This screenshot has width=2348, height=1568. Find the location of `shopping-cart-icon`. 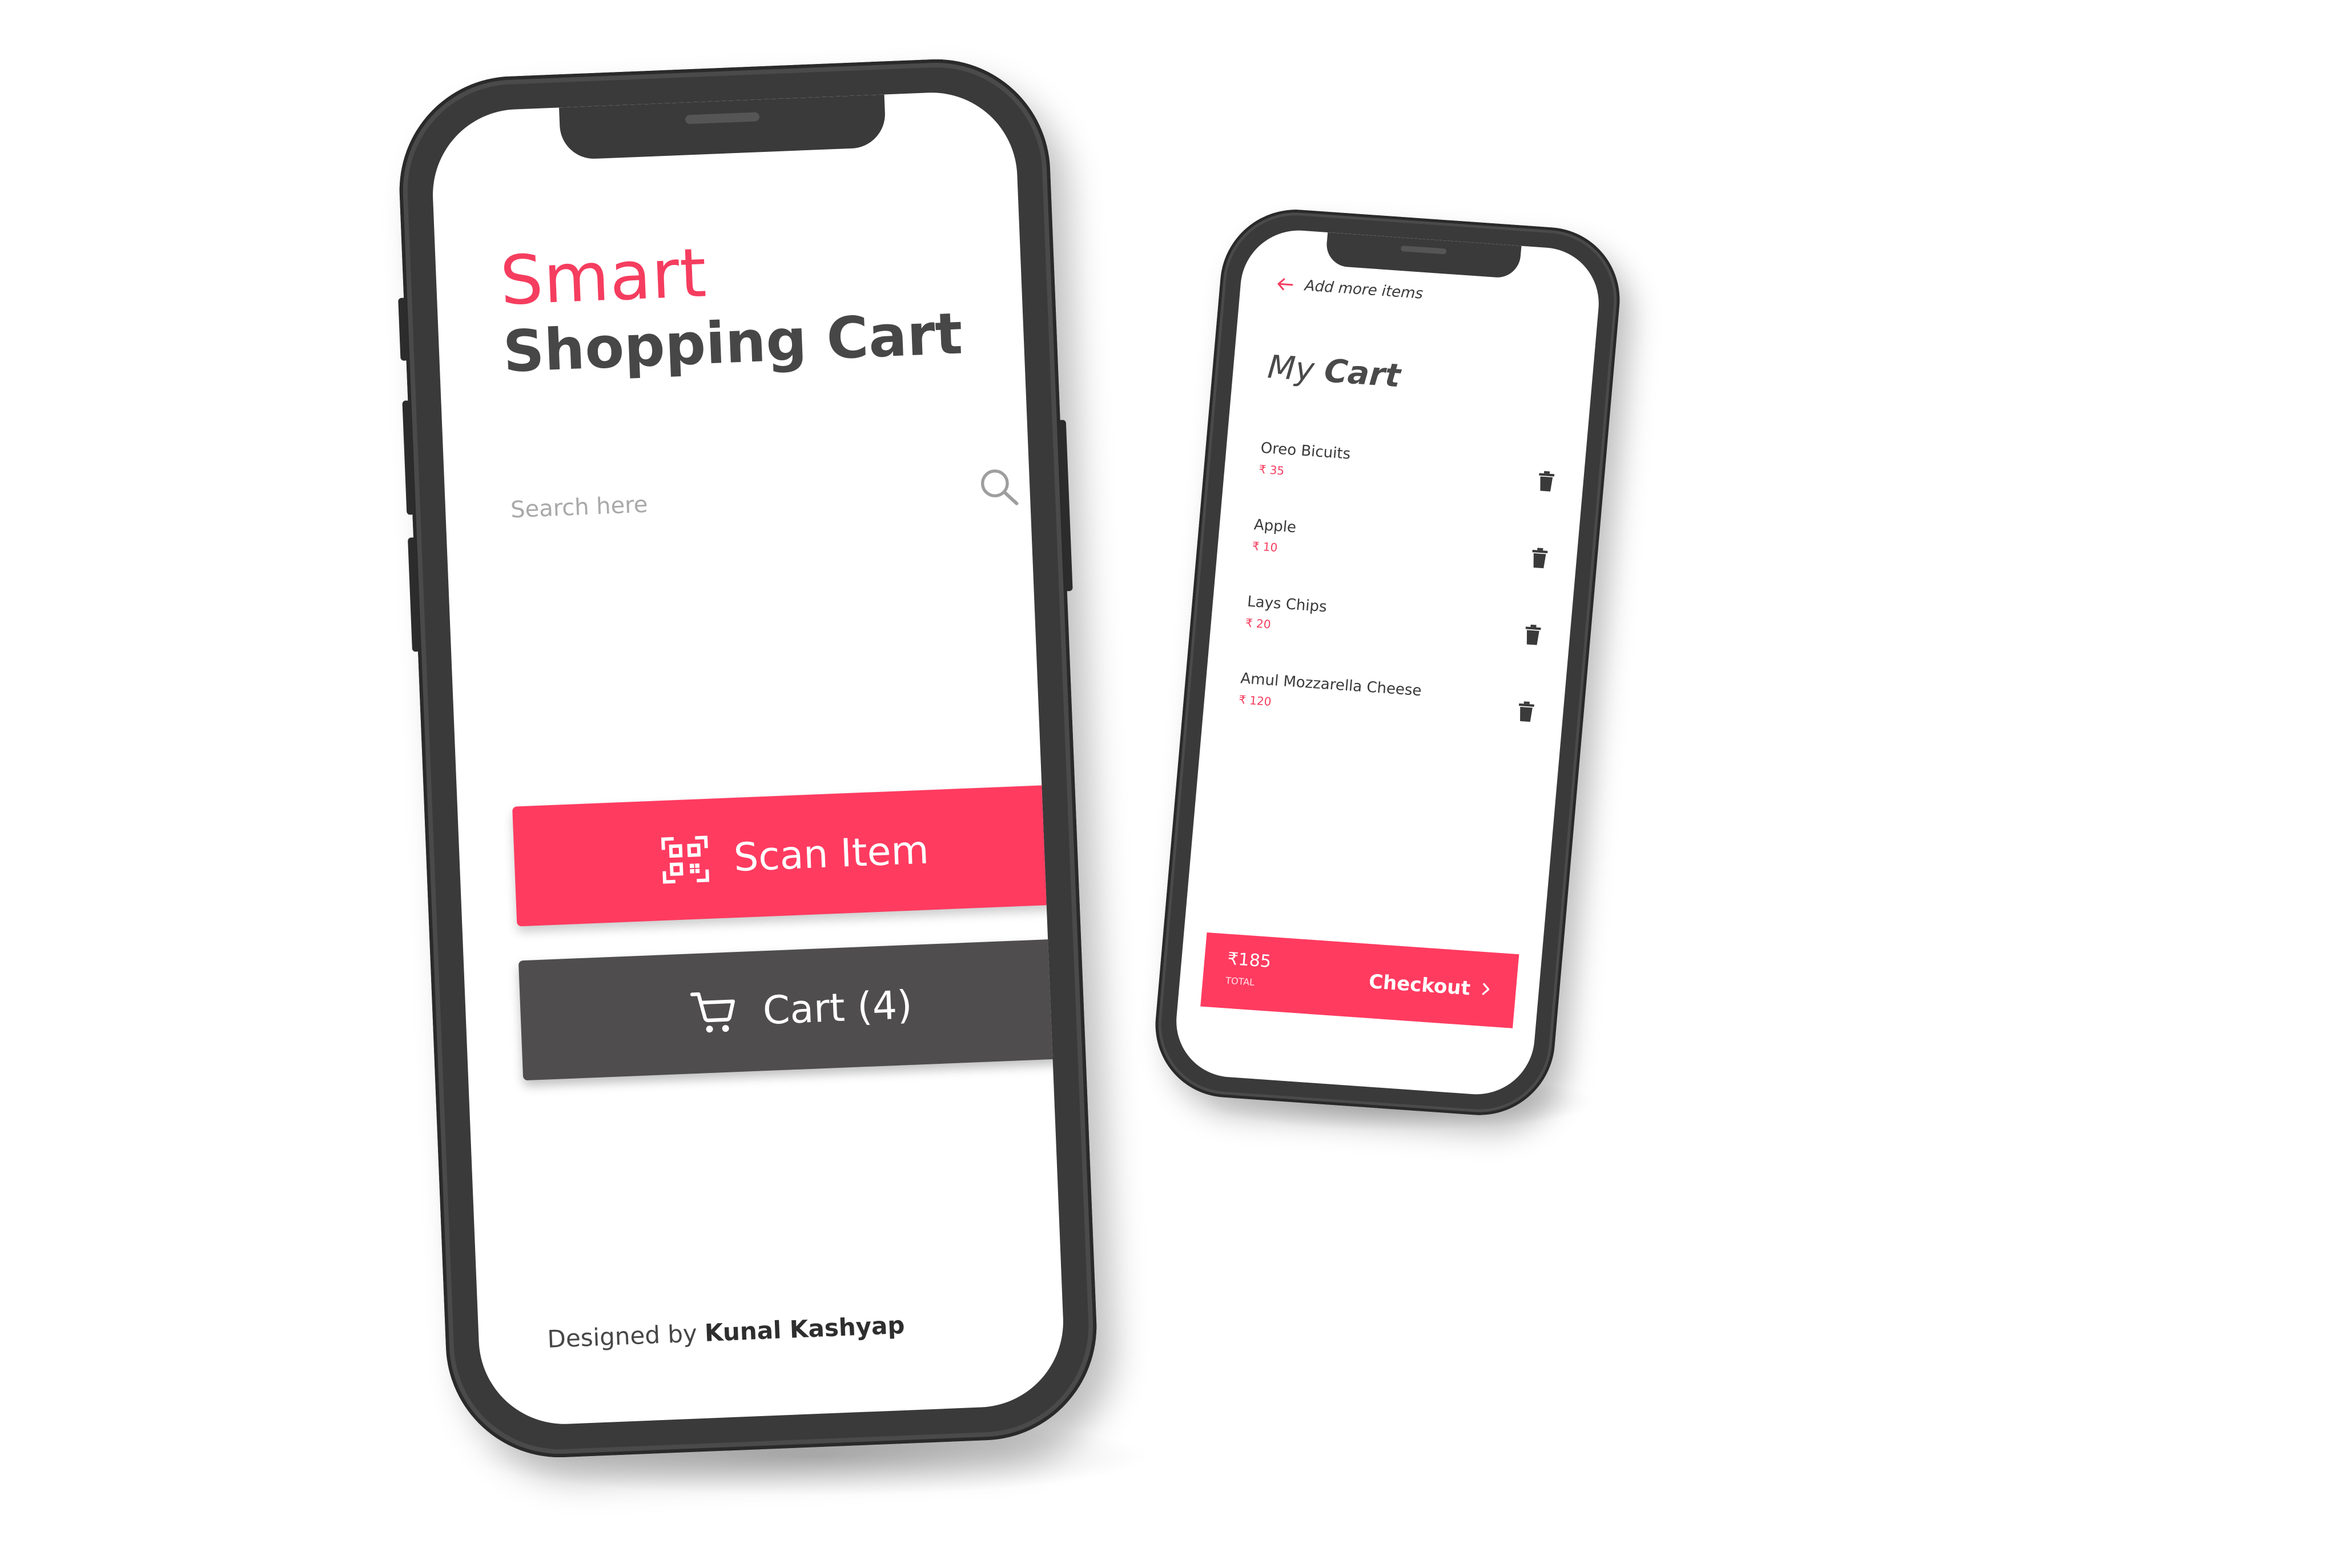

shopping-cart-icon is located at coordinates (712, 1012).